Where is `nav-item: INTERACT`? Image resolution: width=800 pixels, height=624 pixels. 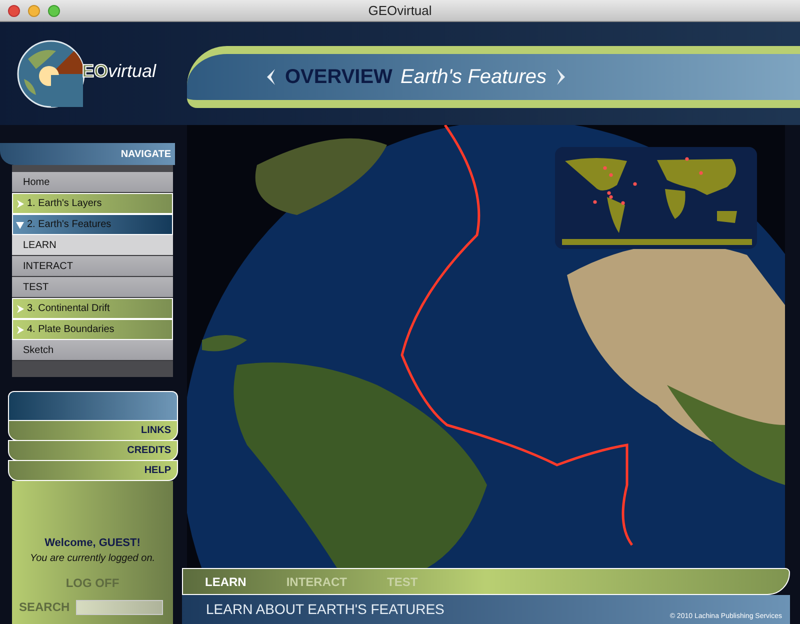
nav-item: INTERACT is located at coordinates (92, 266).